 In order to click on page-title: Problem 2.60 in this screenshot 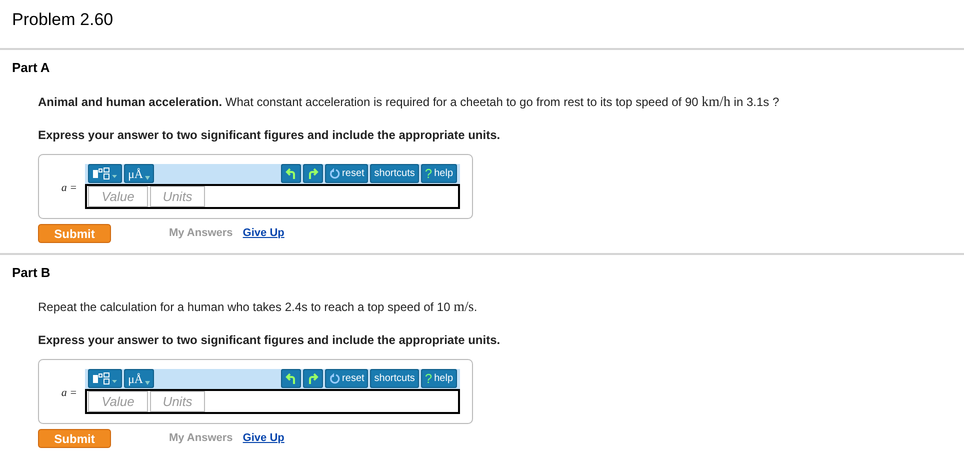, I will do `click(62, 20)`.